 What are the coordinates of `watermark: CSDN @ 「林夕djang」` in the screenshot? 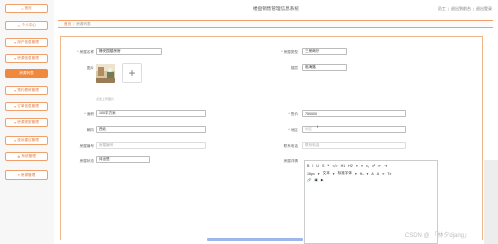 It's located at (437, 236).